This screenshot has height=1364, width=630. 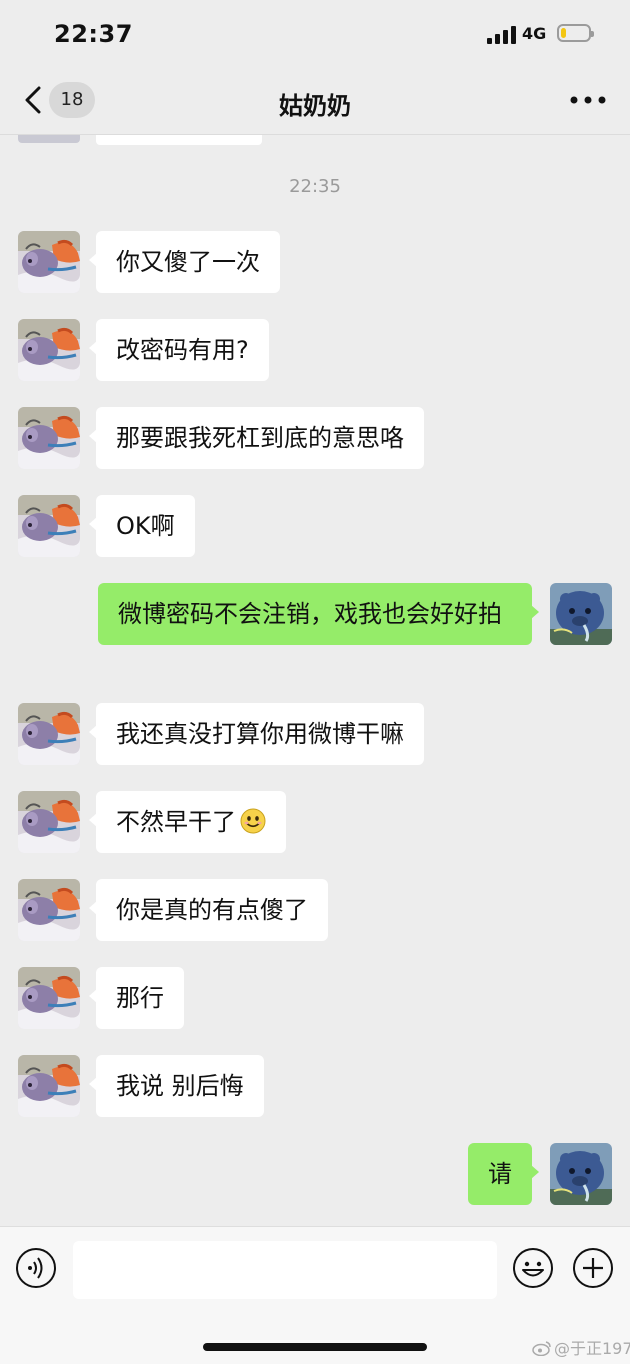 I want to click on incoming-bubble: 我说 别后悔, so click(x=176, y=1086).